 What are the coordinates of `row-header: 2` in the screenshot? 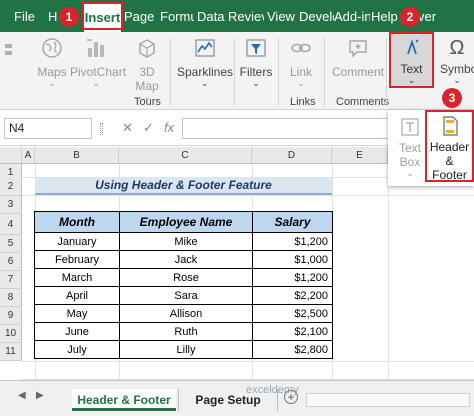 It's located at (11, 187).